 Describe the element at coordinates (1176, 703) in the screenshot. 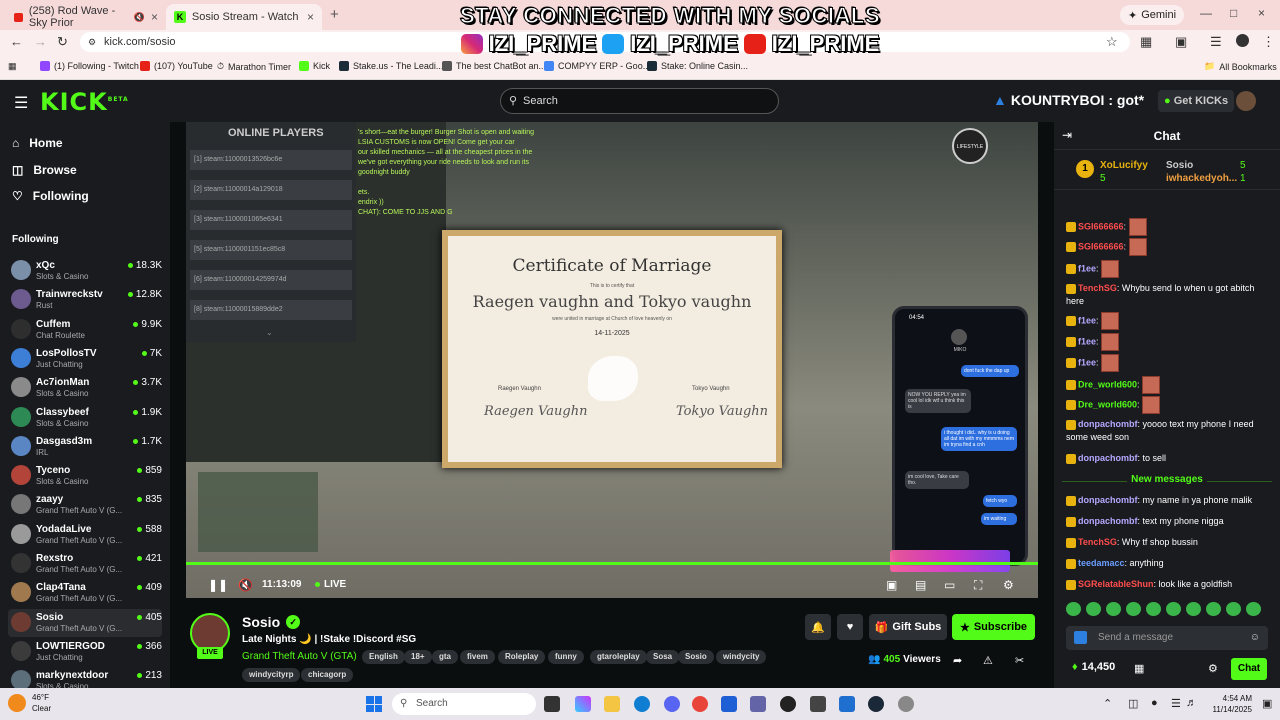

I see `wifi-icon: ☰` at that location.